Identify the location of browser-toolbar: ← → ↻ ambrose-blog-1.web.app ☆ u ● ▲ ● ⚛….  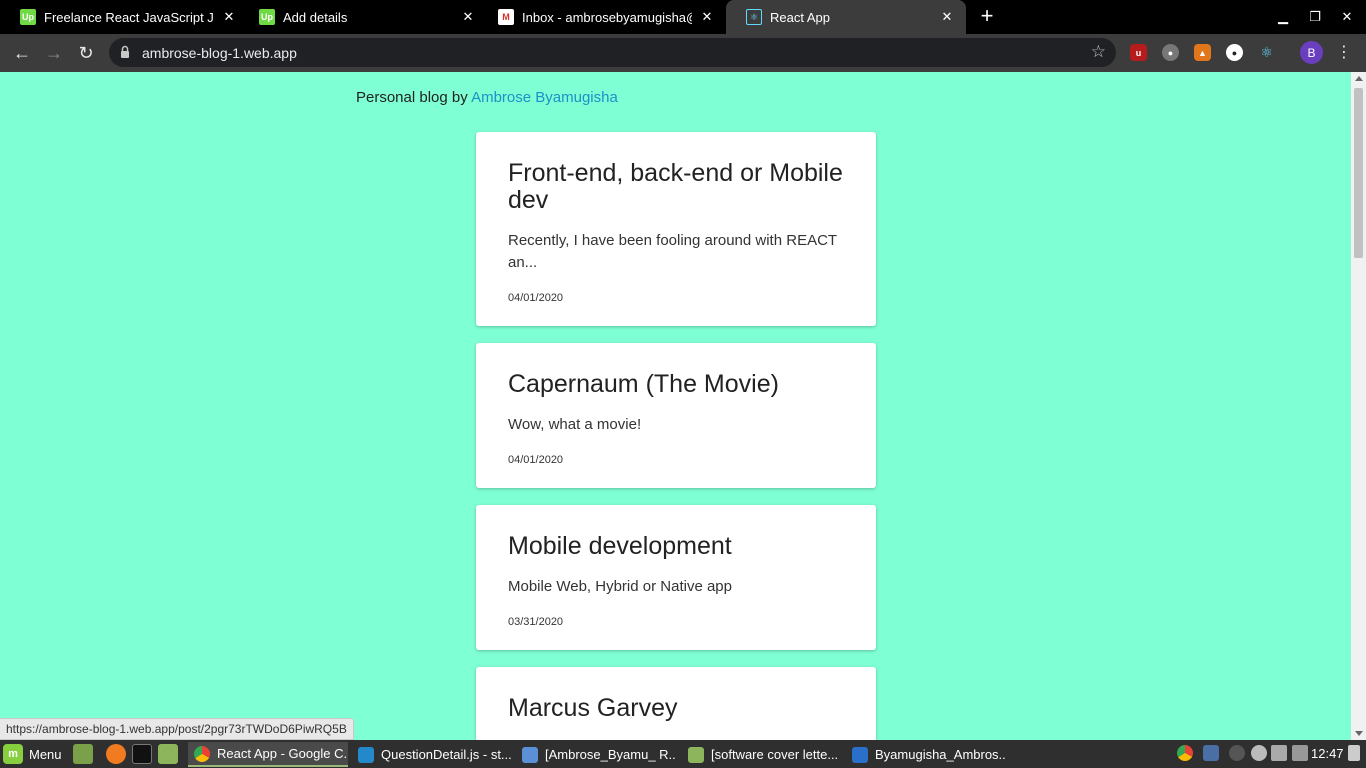
(683, 53).